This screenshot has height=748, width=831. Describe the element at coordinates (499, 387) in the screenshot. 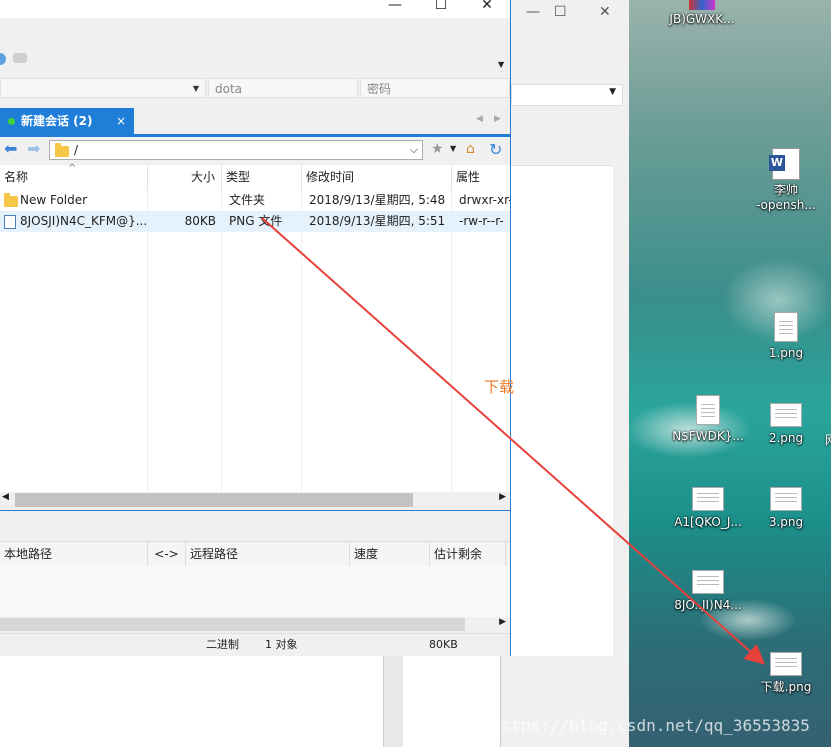

I see `annotation-label: 下载` at that location.